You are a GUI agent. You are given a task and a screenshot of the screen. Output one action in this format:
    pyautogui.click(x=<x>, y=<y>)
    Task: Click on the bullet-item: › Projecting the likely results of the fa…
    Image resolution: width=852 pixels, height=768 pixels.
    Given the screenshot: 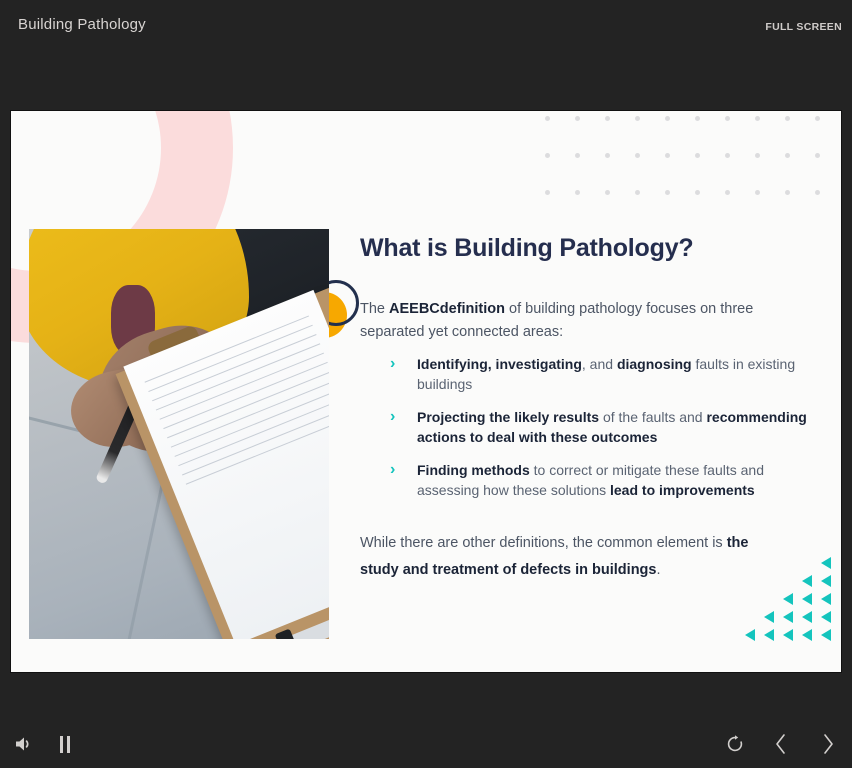 What is the action you would take?
    pyautogui.click(x=597, y=427)
    